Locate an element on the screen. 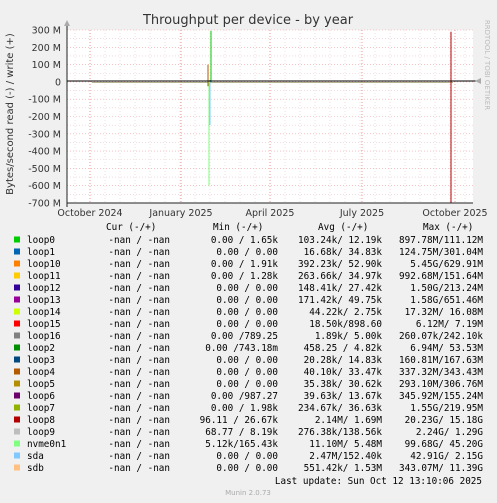 This screenshot has height=503, width=497. legend-name-loop0: loop0 is located at coordinates (41, 240).